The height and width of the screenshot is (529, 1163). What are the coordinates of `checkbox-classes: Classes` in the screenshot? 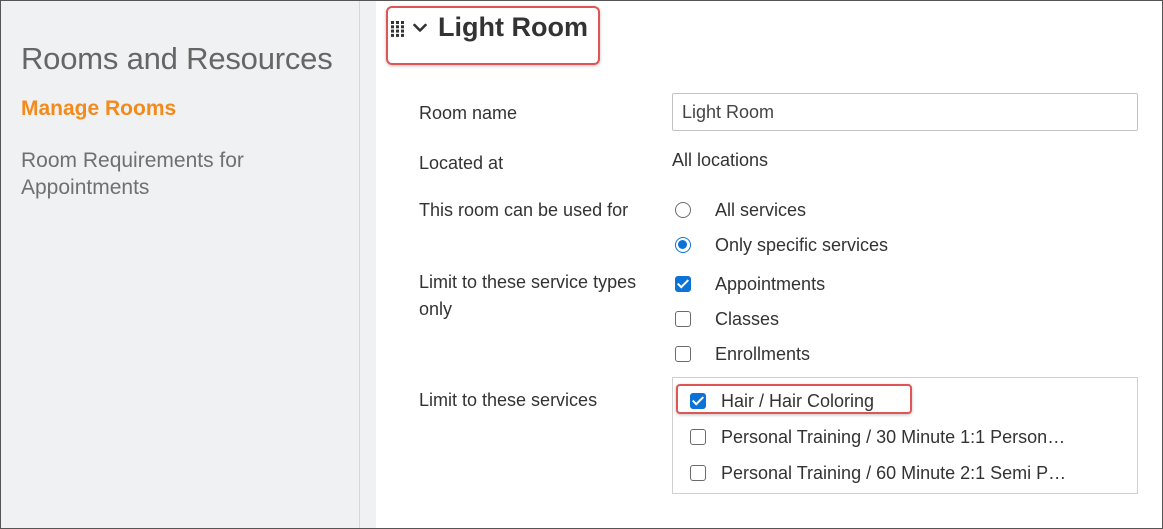 It's located at (727, 319).